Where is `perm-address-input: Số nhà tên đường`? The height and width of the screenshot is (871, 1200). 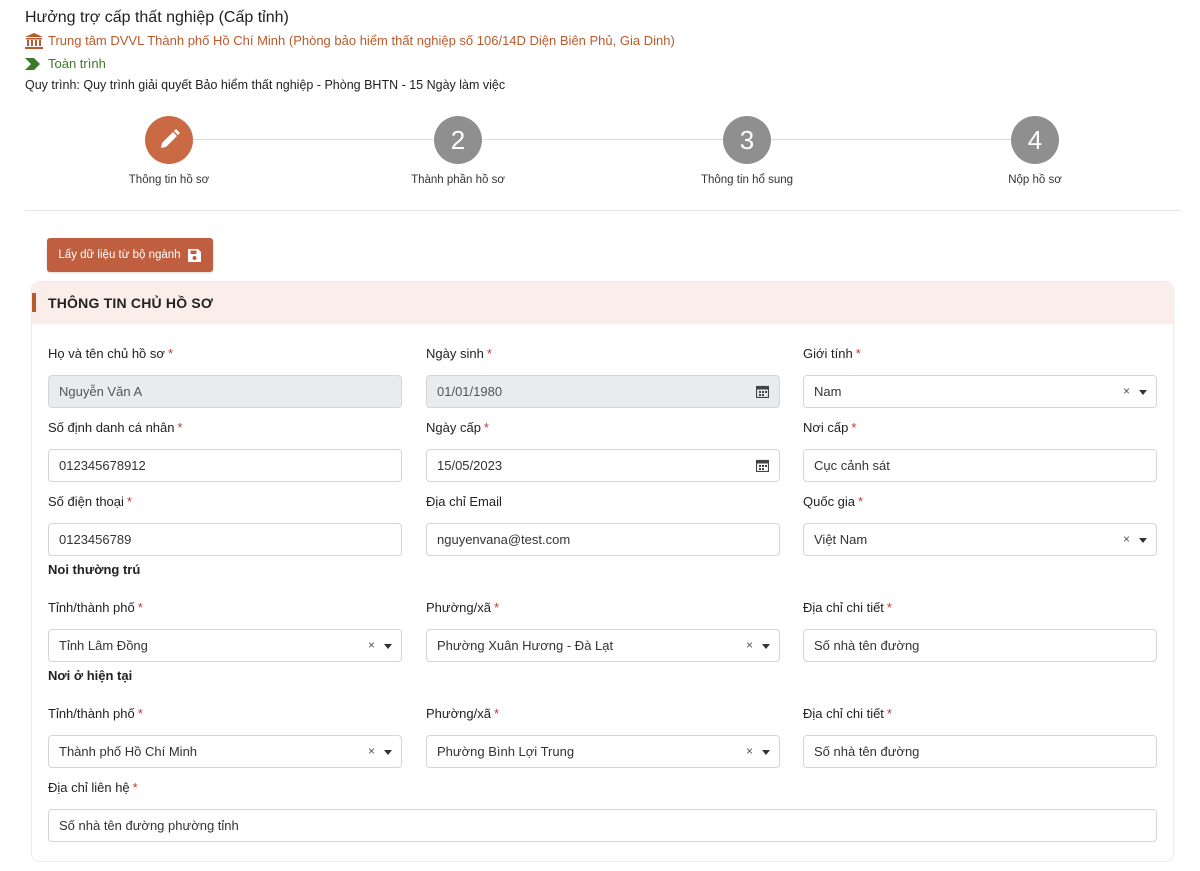
perm-address-input: Số nhà tên đường is located at coordinates (980, 645).